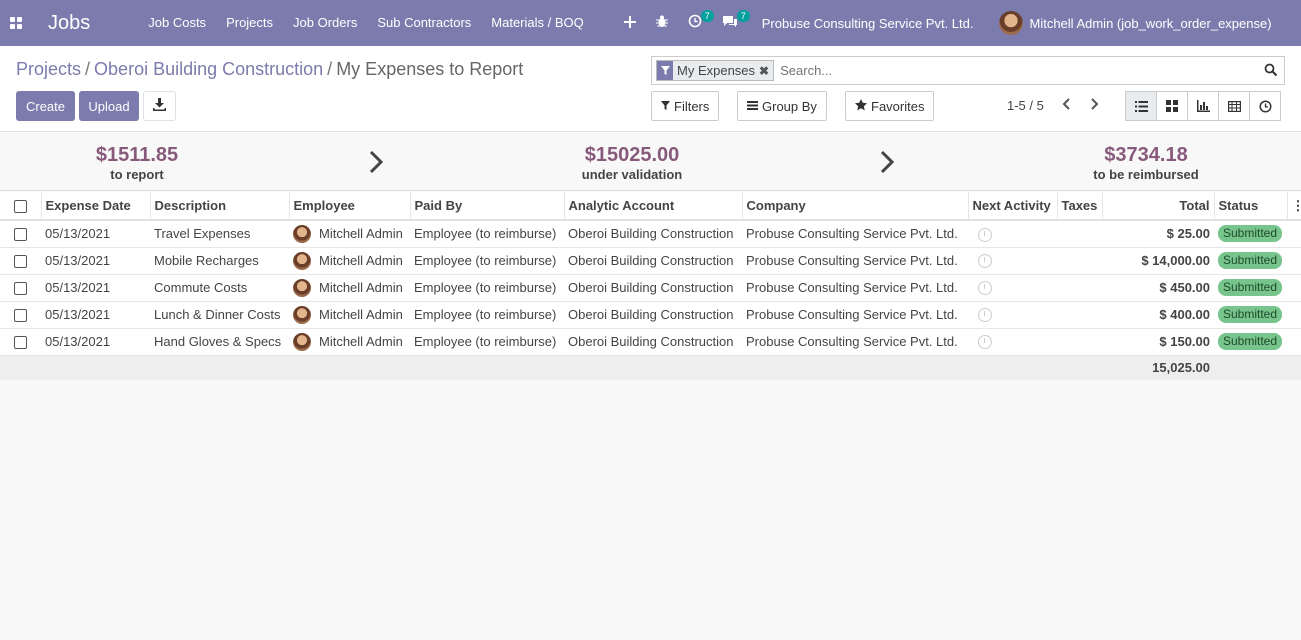 Image resolution: width=1301 pixels, height=640 pixels. What do you see at coordinates (424, 23) in the screenshot?
I see `menu-item-sub-contractors: Sub Contractors` at bounding box center [424, 23].